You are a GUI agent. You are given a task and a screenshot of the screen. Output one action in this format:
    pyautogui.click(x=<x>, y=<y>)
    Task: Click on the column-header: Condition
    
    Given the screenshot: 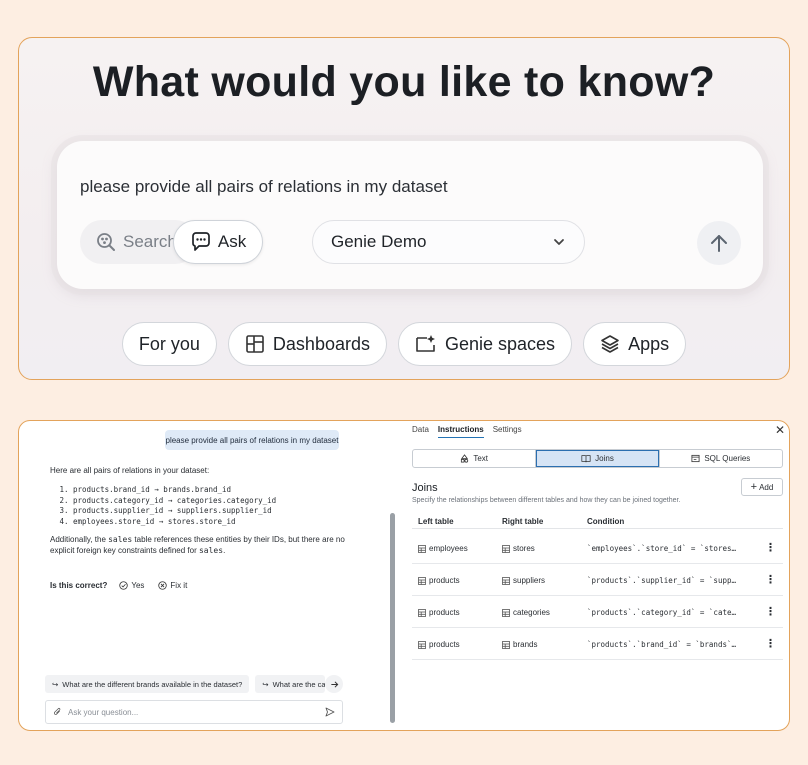 What is the action you would take?
    pyautogui.click(x=606, y=521)
    